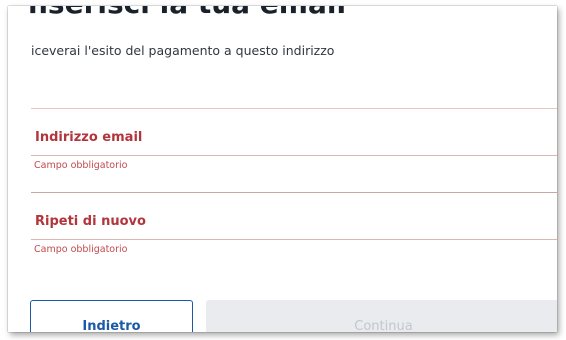 The height and width of the screenshot is (340, 566). Describe the element at coordinates (187, 13) in the screenshot. I see `page-title: nserisci la tua email` at that location.